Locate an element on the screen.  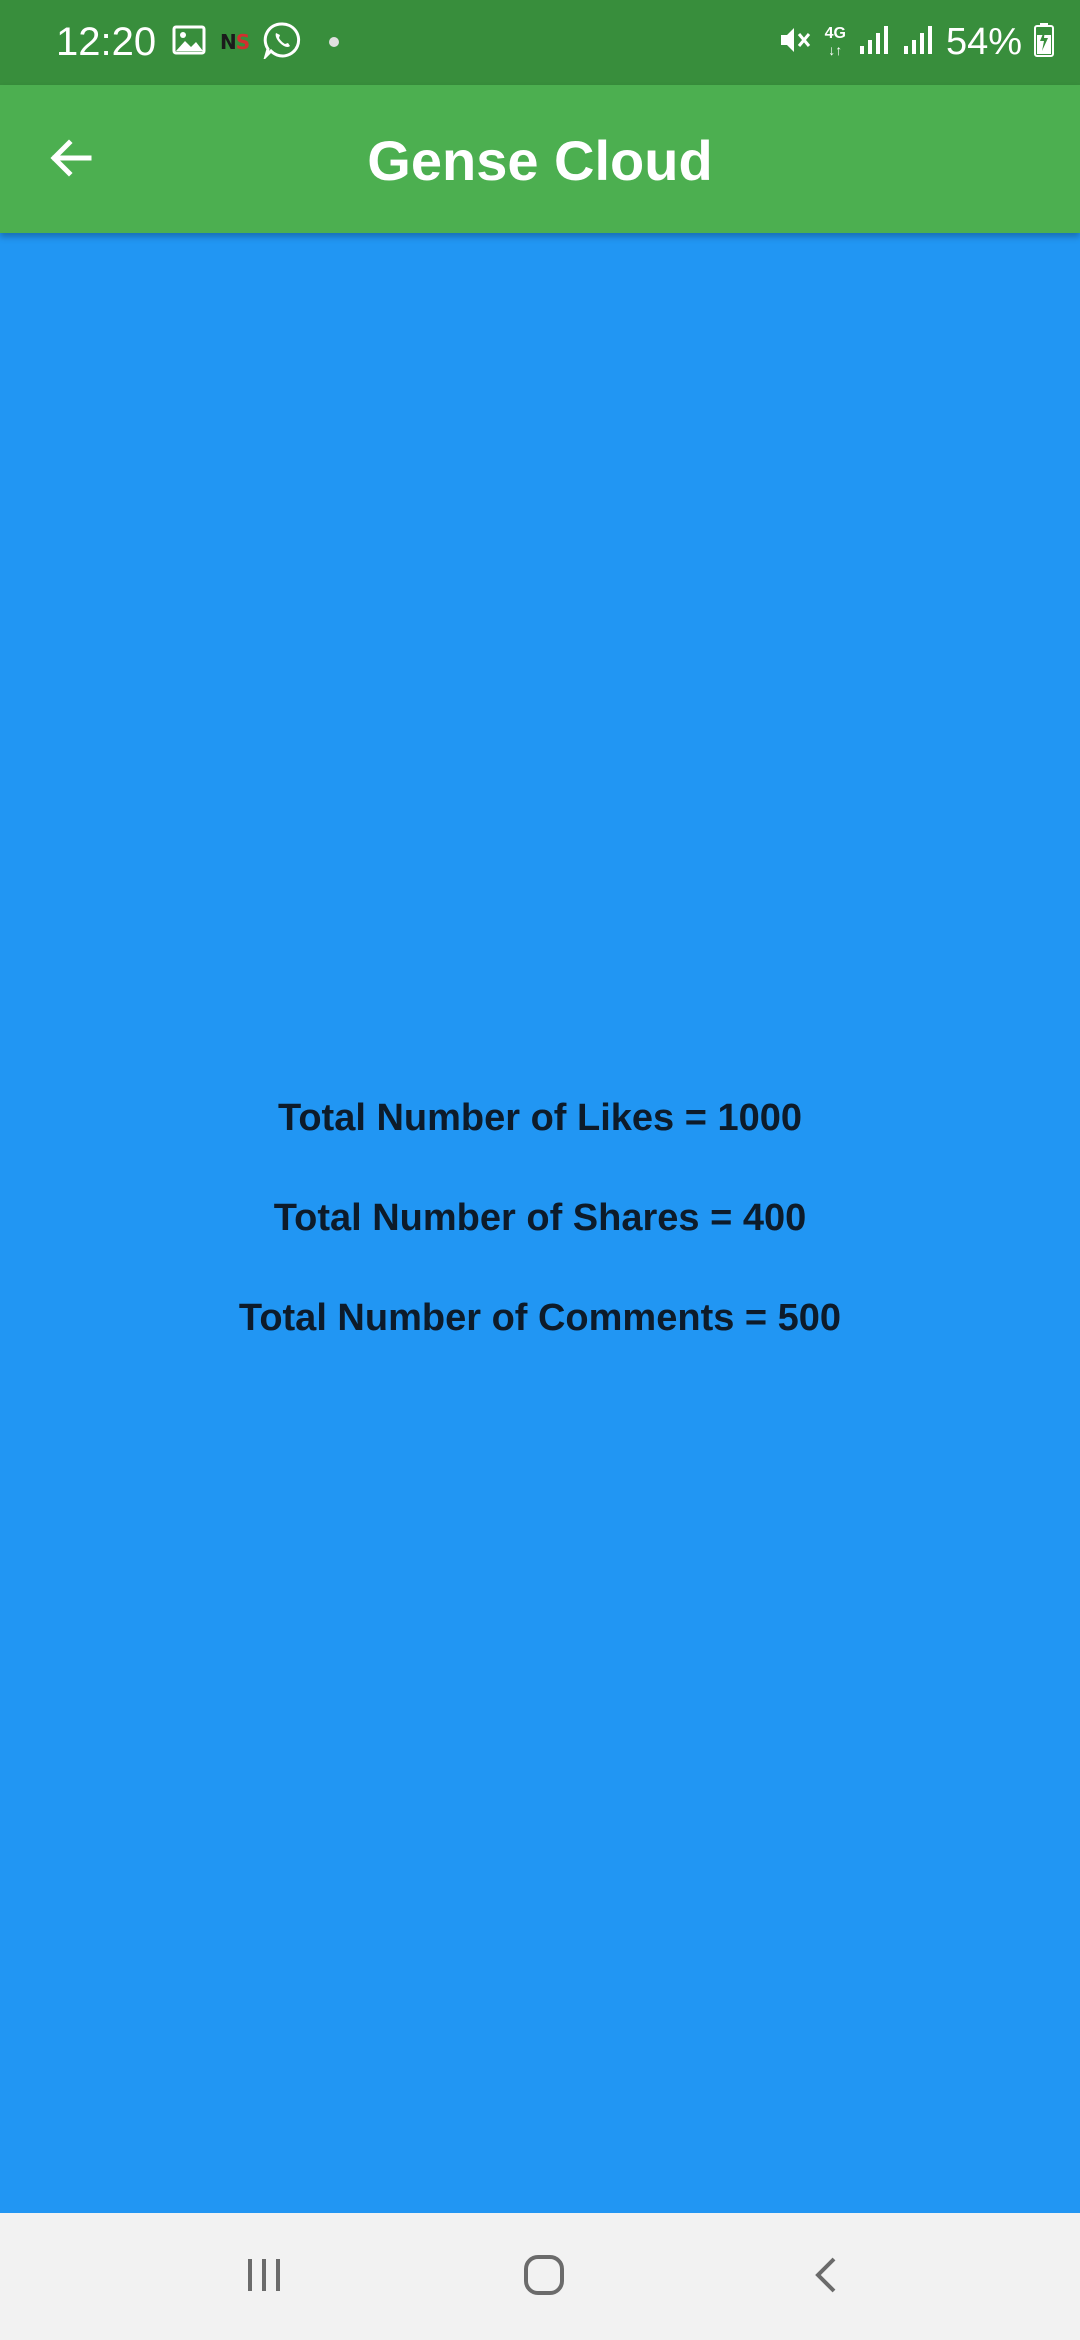
app-bar: Gense Cloud is located at coordinates (540, 159).